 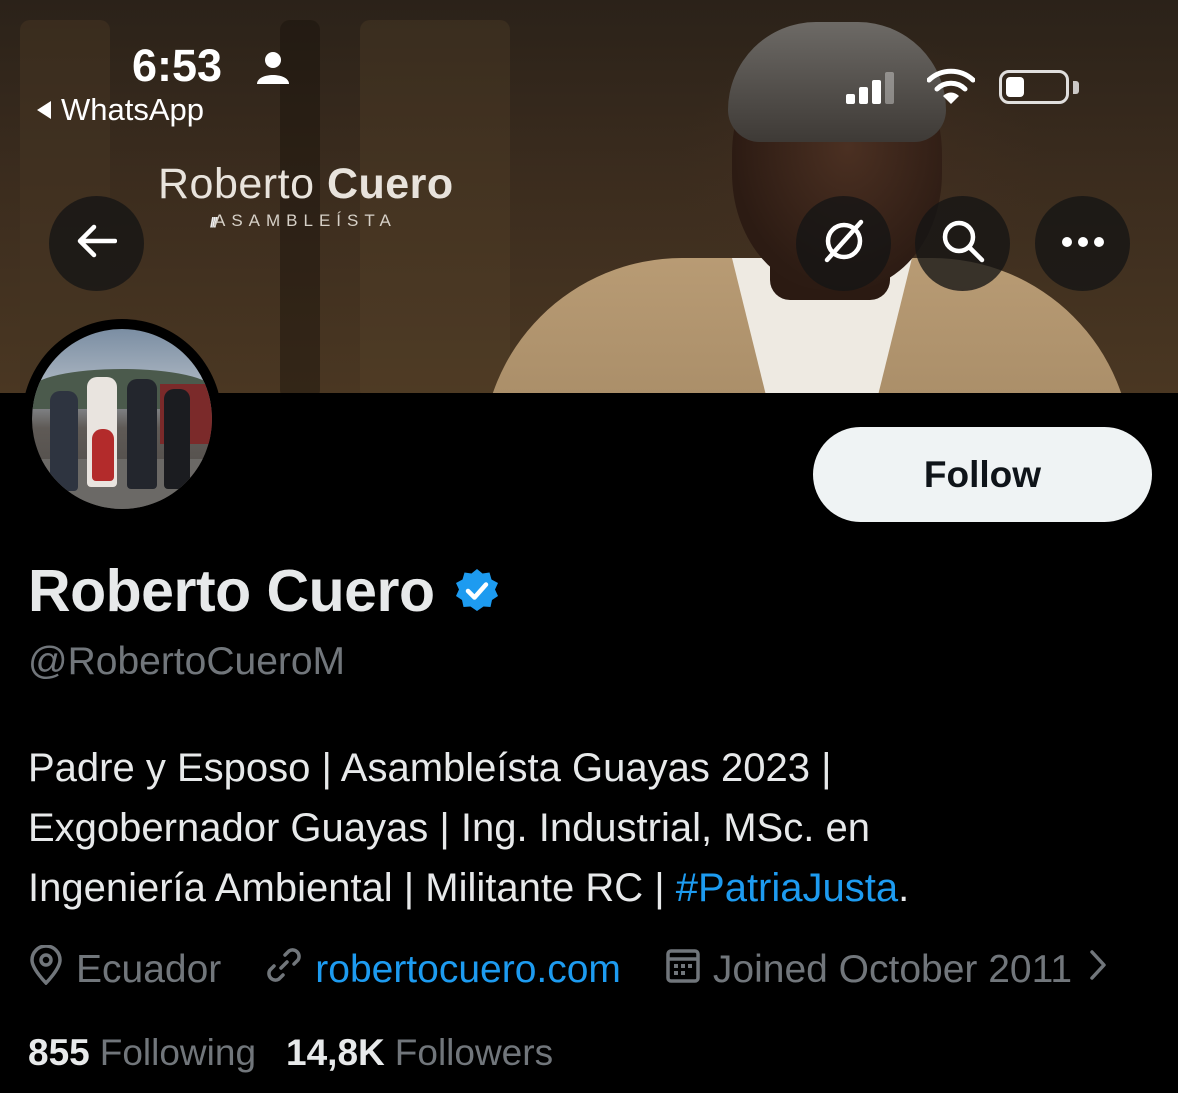 I want to click on banner-name-bold: Cuero, so click(x=390, y=184).